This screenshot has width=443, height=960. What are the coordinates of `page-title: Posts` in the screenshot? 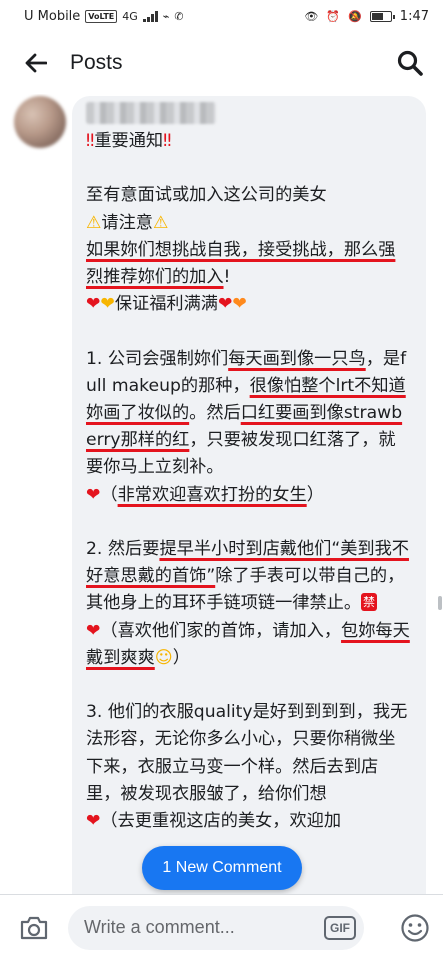 It's located at (96, 62).